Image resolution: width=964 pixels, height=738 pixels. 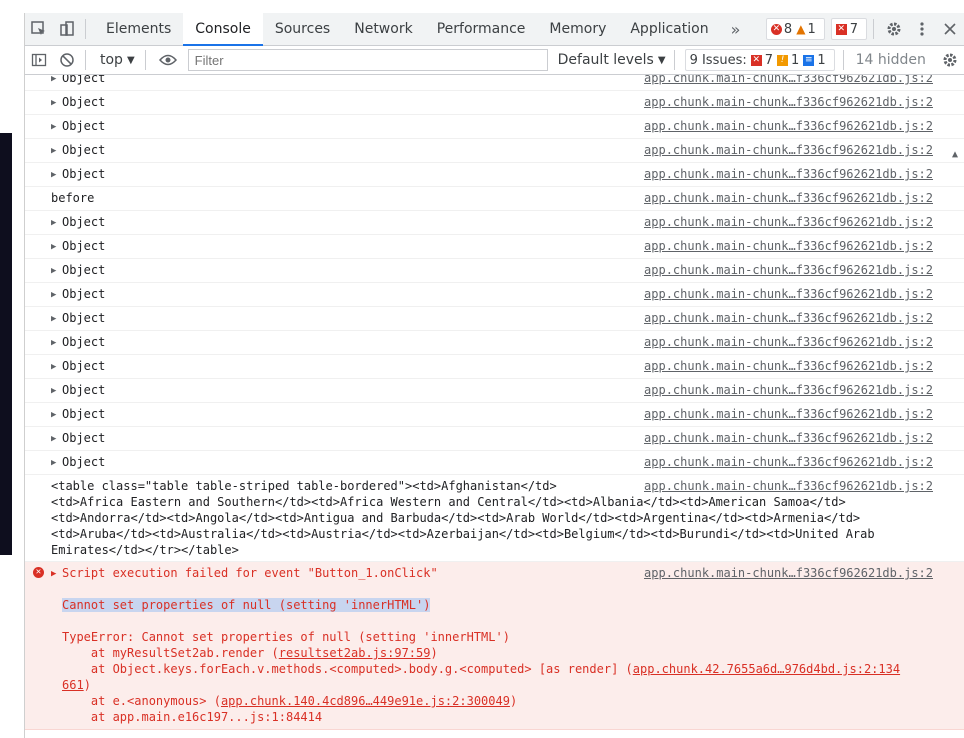 What do you see at coordinates (950, 29) in the screenshot?
I see `close-icon` at bounding box center [950, 29].